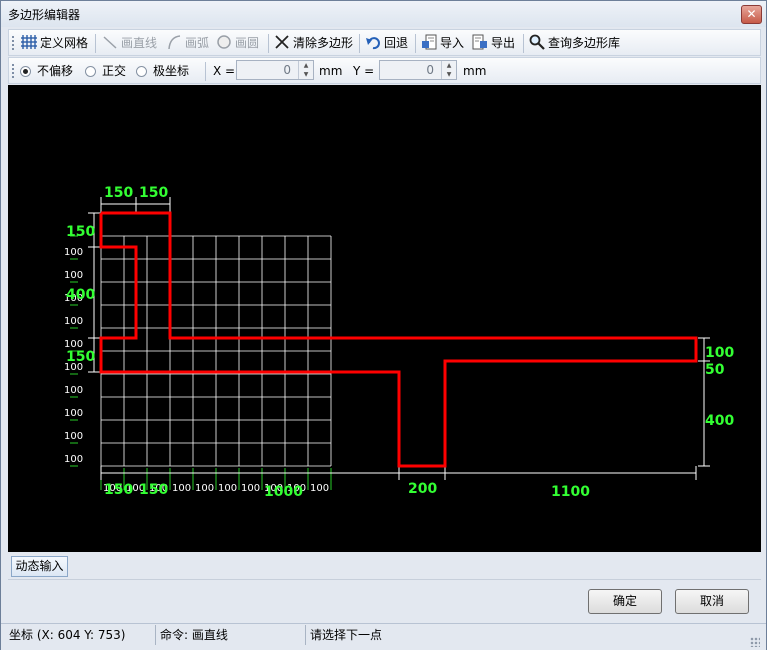 Image resolution: width=767 pixels, height=650 pixels. What do you see at coordinates (224, 42) in the screenshot?
I see `circle-icon` at bounding box center [224, 42].